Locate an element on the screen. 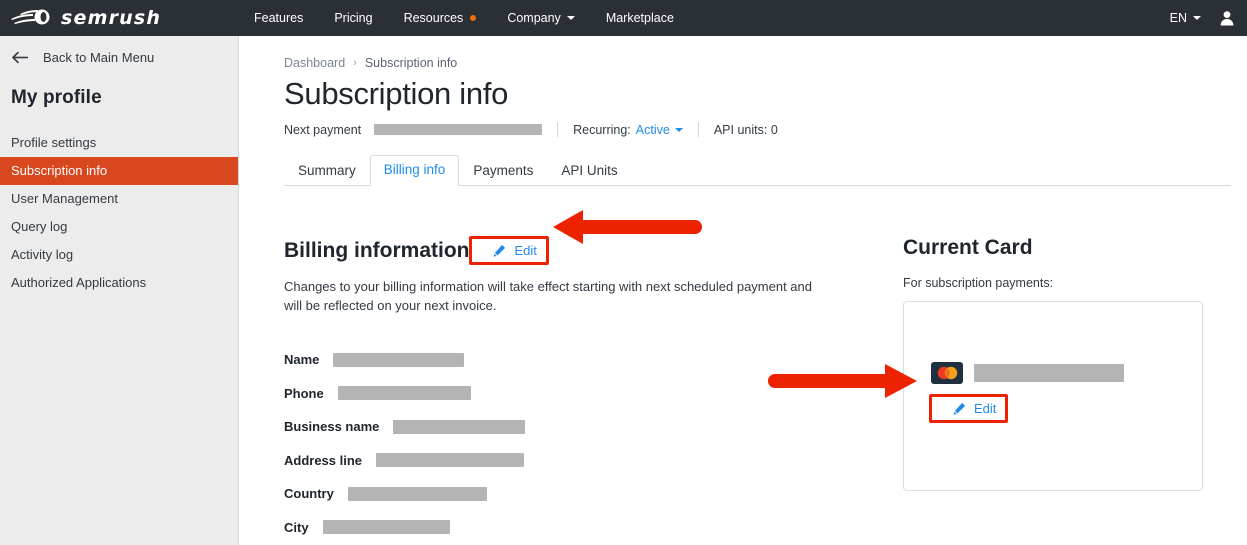 The width and height of the screenshot is (1247, 545). sidebar-heading: My profile is located at coordinates (56, 97).